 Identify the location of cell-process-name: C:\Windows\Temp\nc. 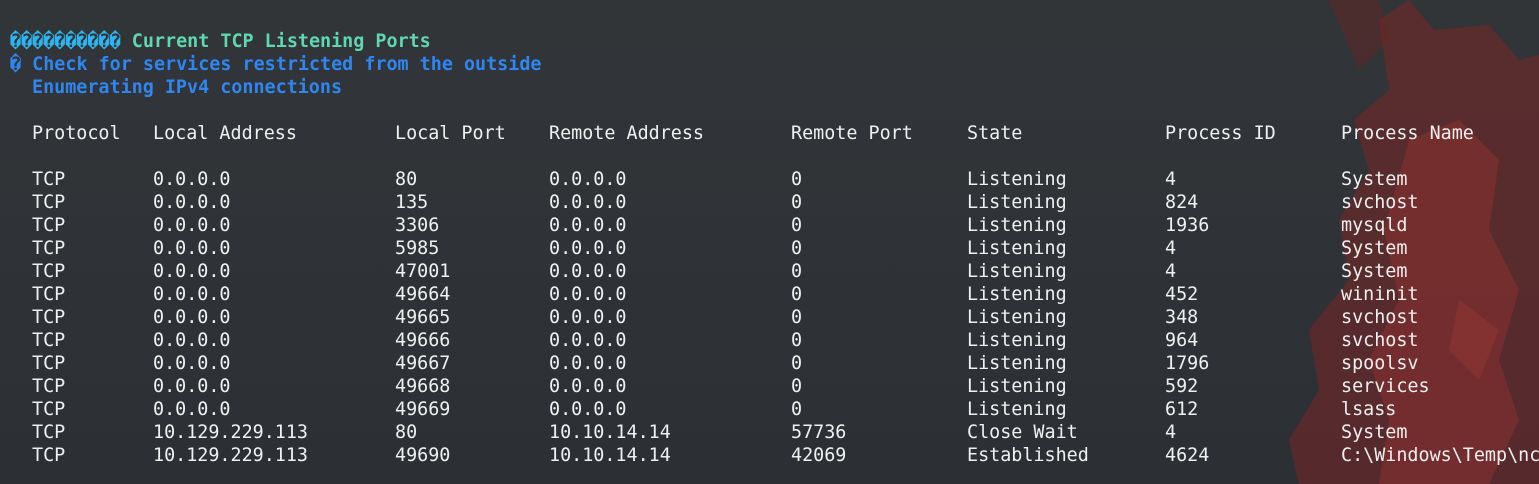
(1440, 455).